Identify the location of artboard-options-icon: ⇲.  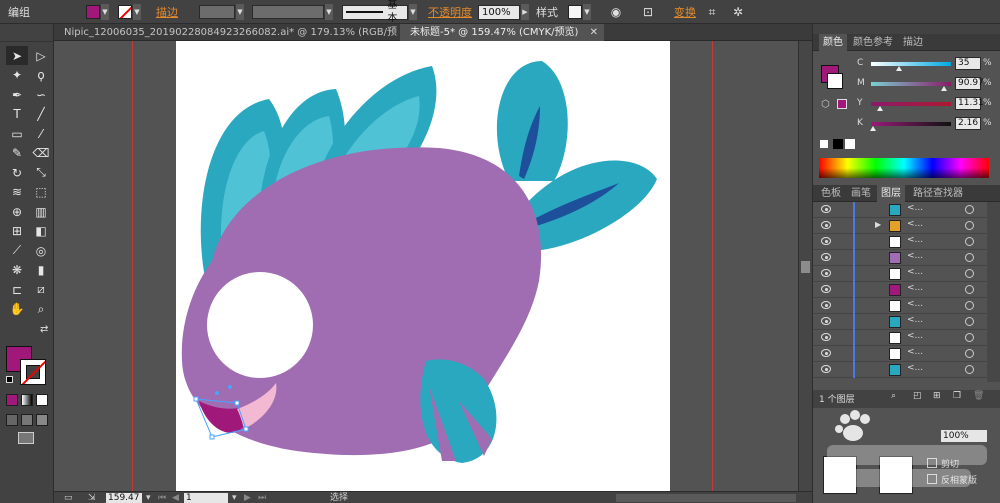
(92, 497).